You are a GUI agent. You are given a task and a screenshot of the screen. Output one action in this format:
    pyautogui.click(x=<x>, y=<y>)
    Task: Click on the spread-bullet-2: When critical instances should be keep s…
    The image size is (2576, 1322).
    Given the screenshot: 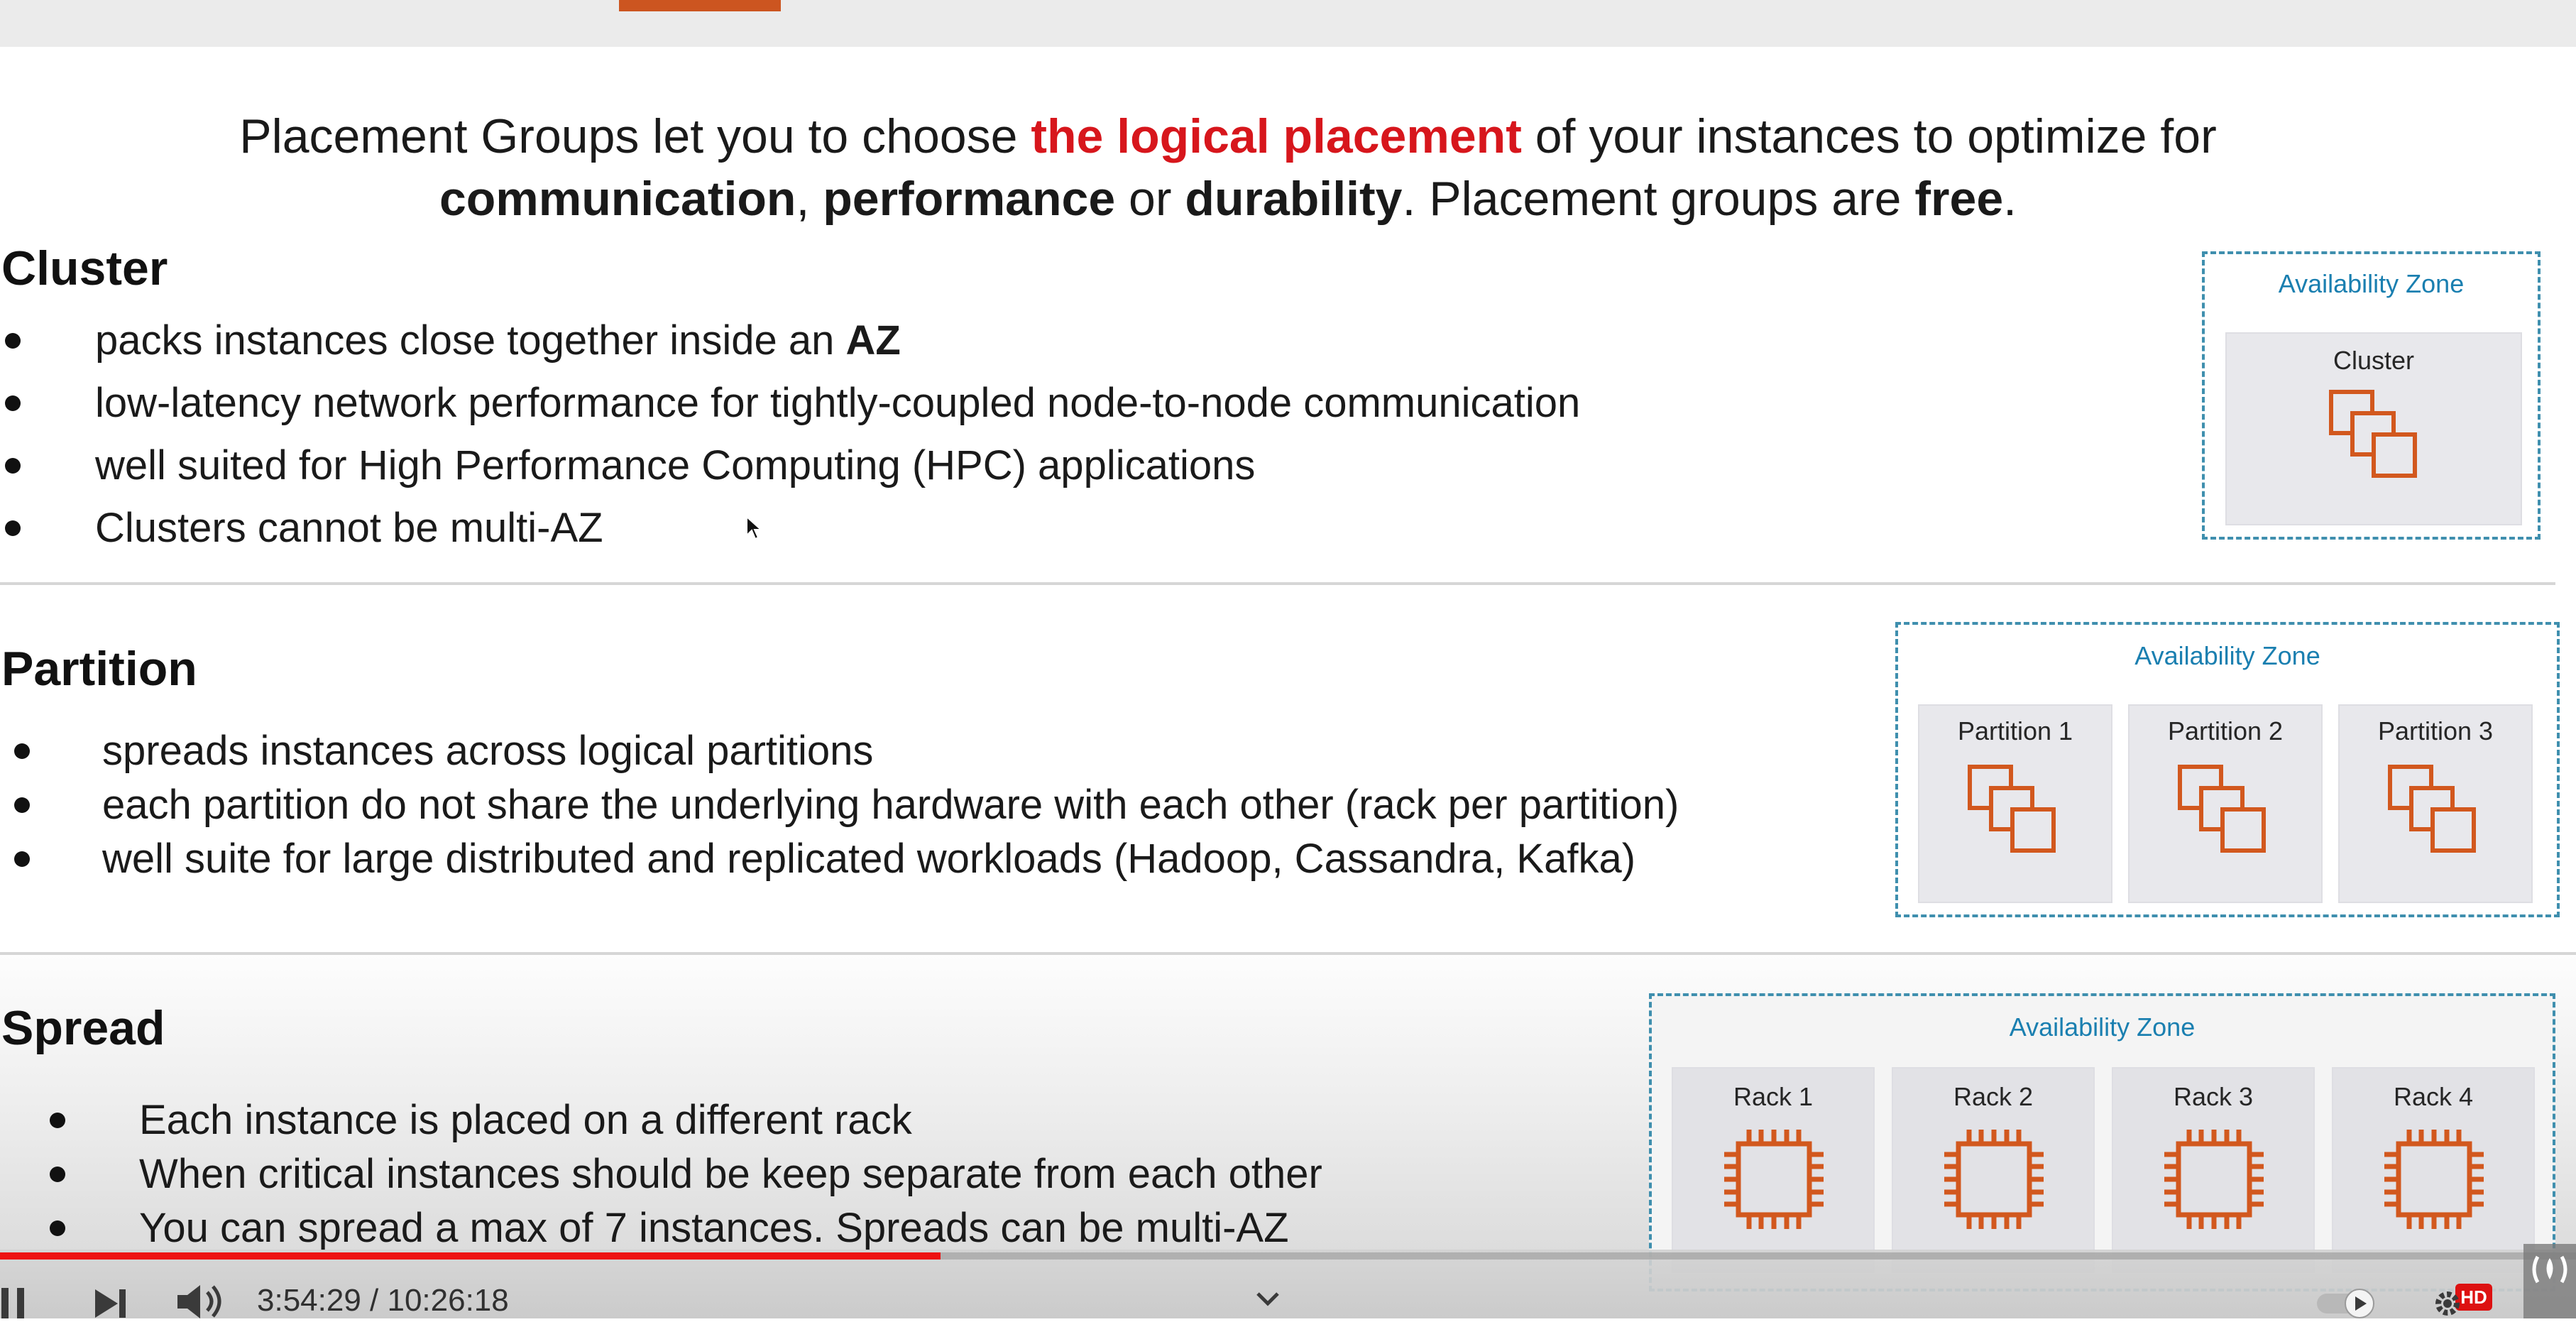 What is the action you would take?
    pyautogui.click(x=730, y=1174)
    